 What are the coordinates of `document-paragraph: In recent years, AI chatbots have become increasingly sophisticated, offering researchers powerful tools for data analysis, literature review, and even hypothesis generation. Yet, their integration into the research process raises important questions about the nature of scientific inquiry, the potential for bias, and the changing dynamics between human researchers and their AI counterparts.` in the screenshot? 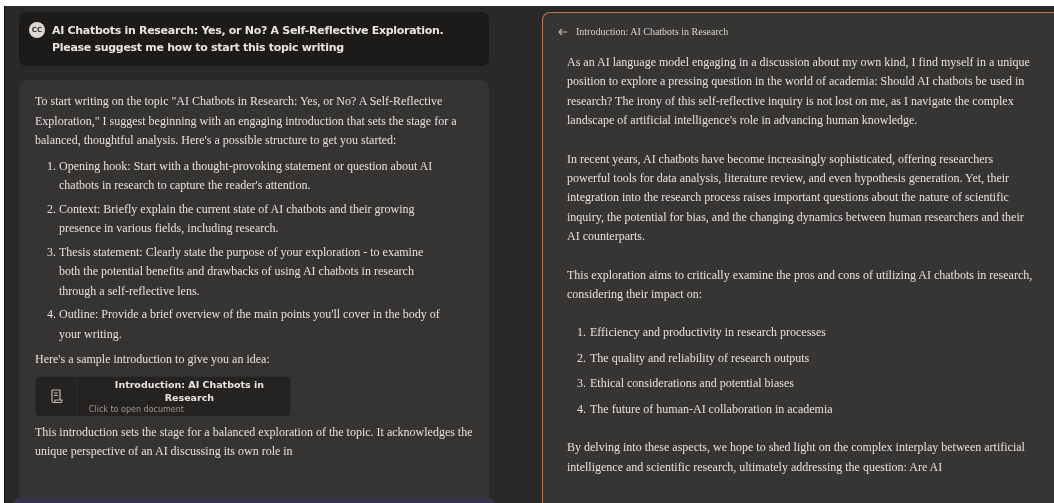 It's located at (796, 198).